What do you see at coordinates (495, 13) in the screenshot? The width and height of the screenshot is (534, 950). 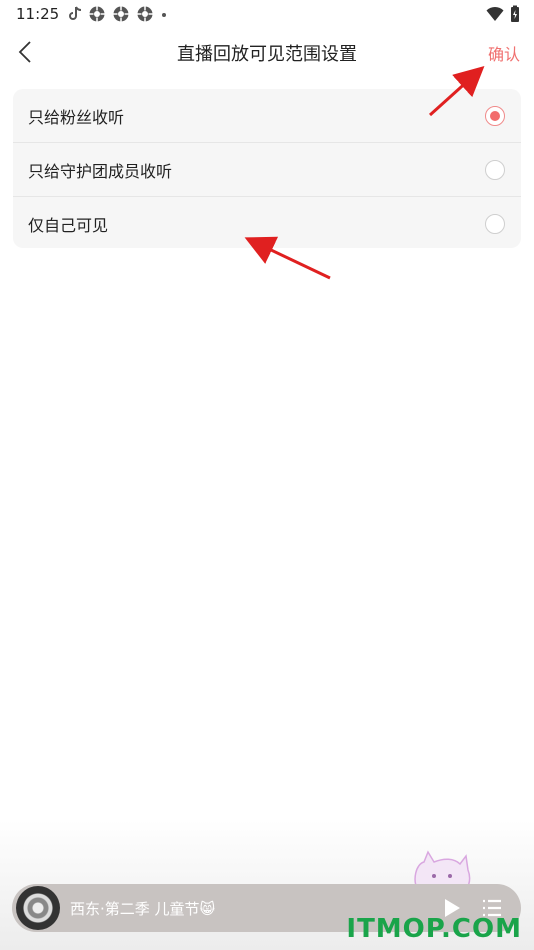 I see `wifi-icon` at bounding box center [495, 13].